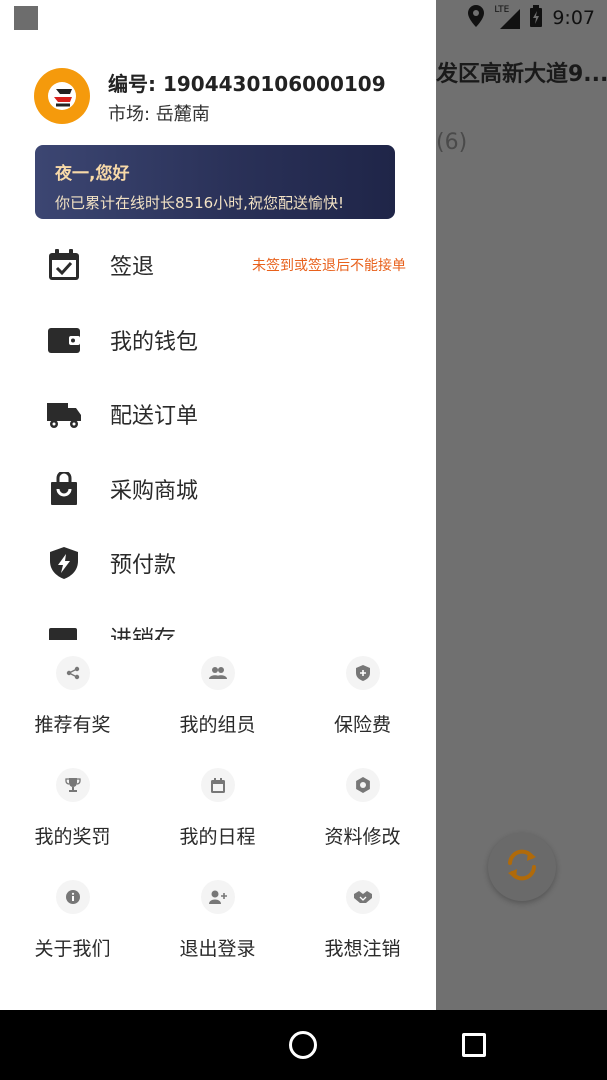  What do you see at coordinates (72, 930) in the screenshot?
I see `grid-item-about-us: 关于我们` at bounding box center [72, 930].